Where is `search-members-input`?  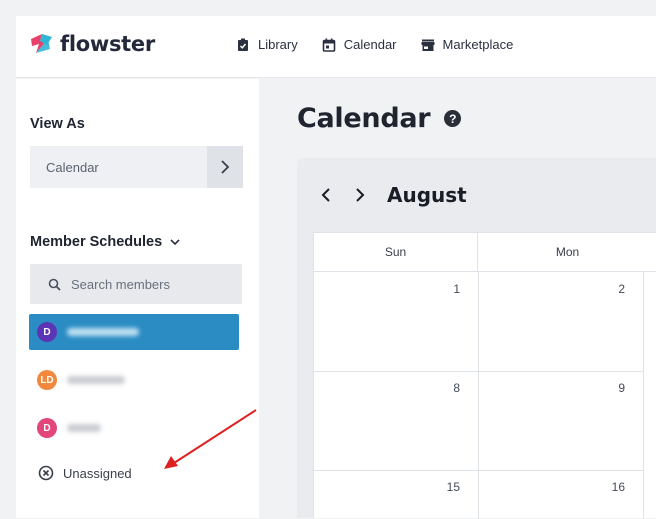 search-members-input is located at coordinates (151, 284).